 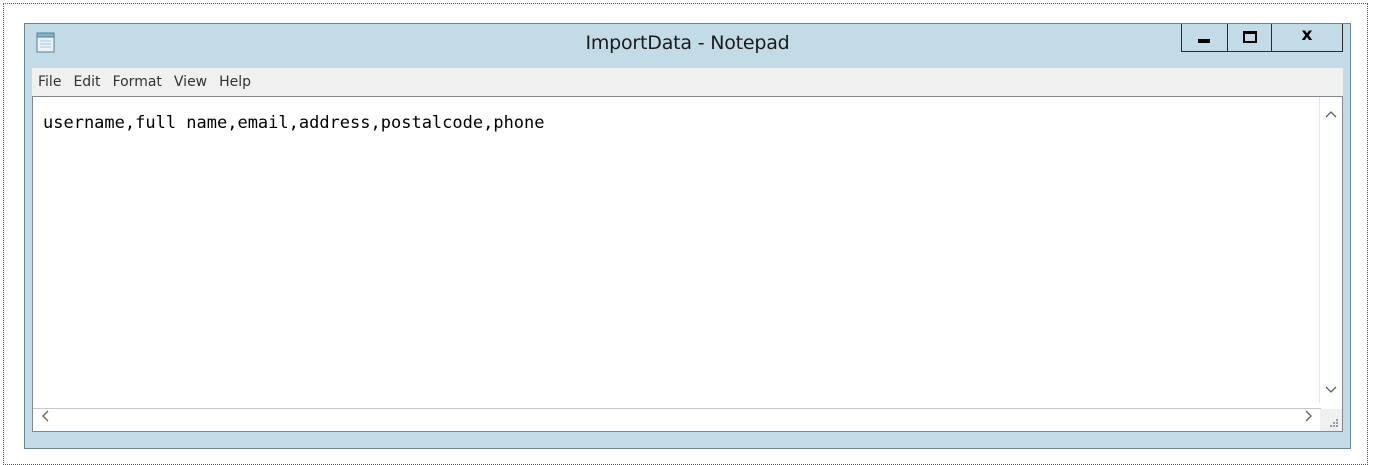 I want to click on title-bar: ImportData - Notepad x, so click(x=687, y=45).